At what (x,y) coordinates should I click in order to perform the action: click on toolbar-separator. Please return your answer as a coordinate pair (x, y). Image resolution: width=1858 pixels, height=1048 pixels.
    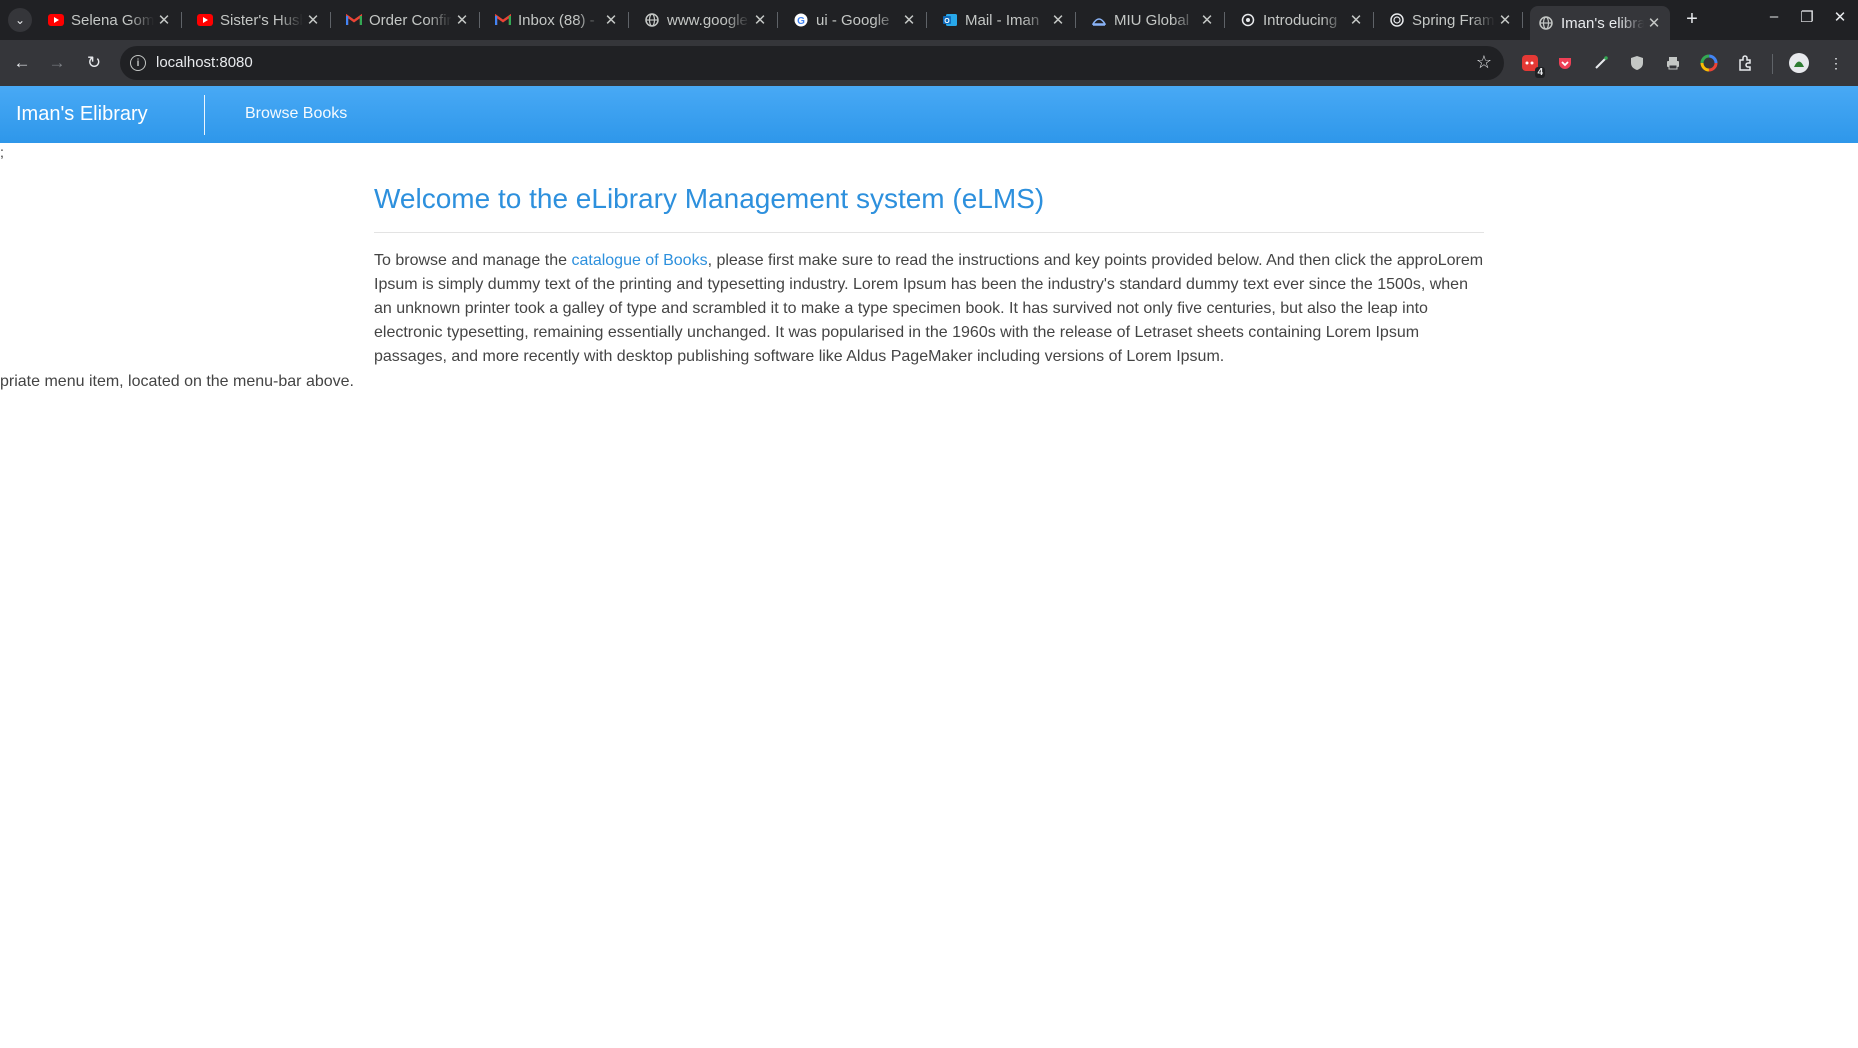
    Looking at the image, I should click on (1772, 64).